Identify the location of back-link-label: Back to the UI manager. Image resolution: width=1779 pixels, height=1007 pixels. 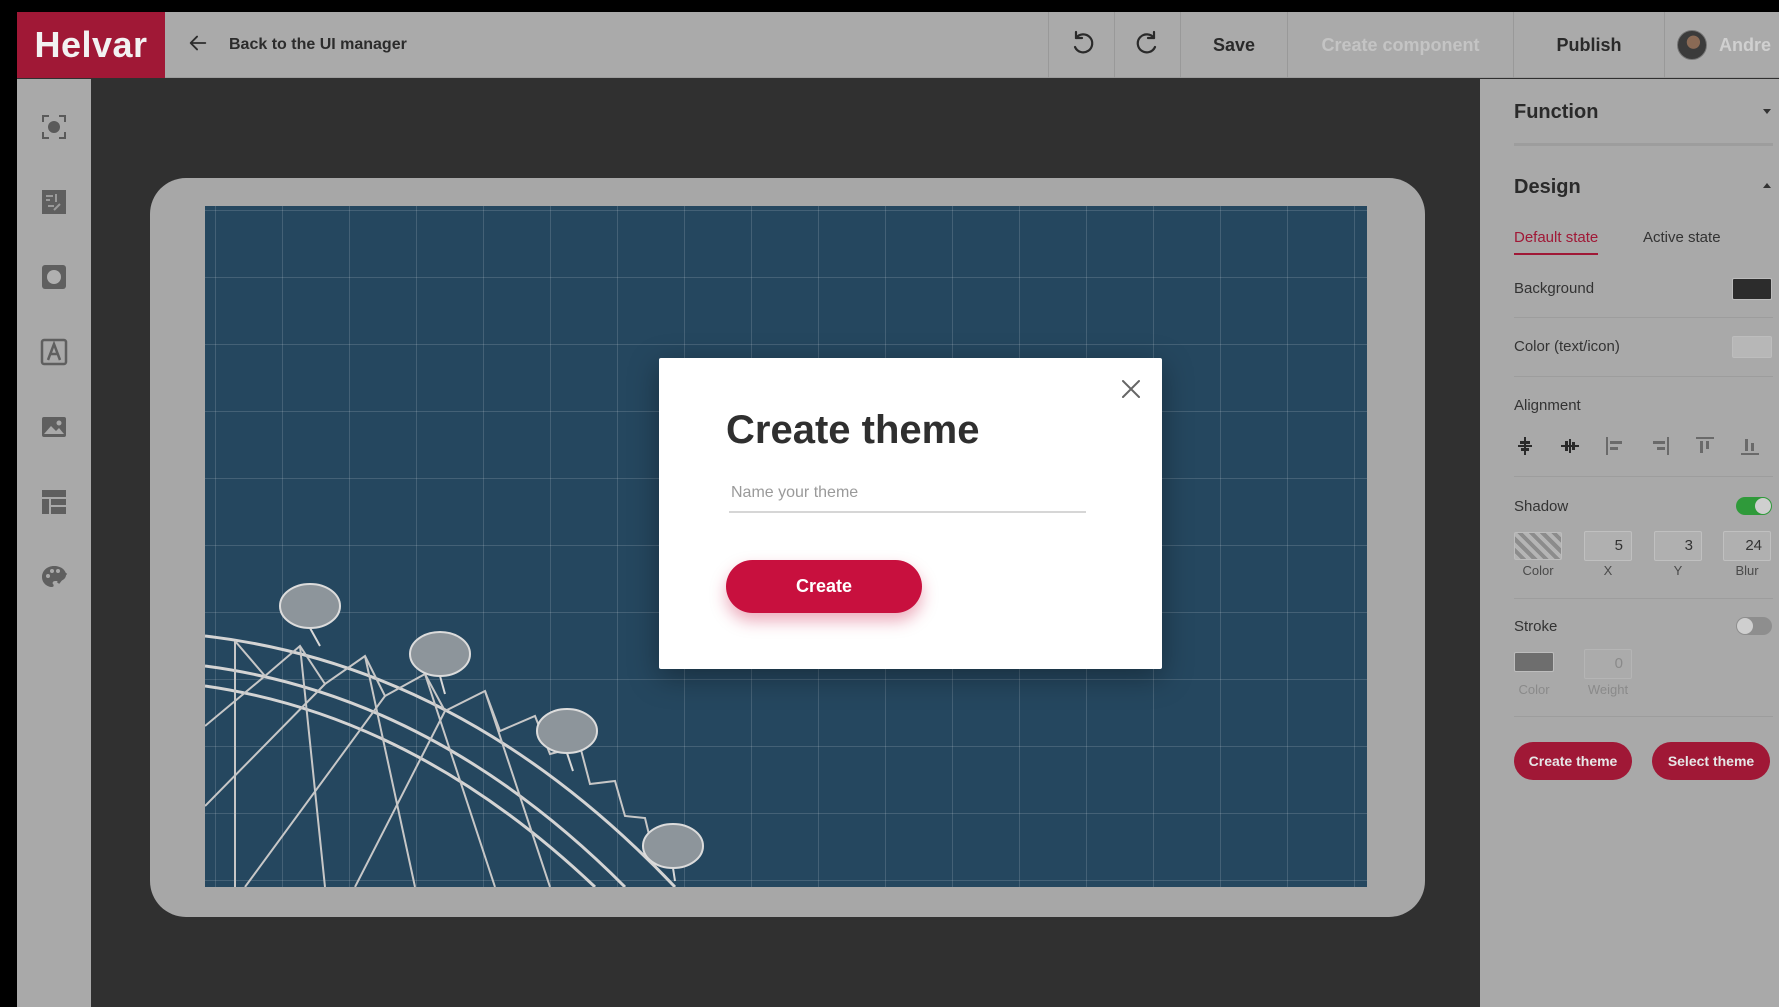
(318, 44).